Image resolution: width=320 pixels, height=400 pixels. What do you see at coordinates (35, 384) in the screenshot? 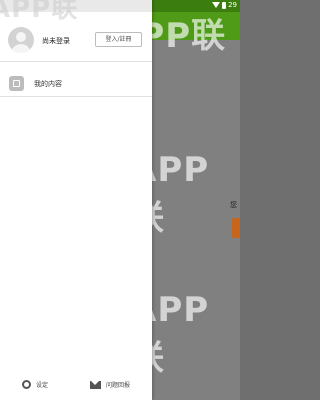
I see `settings-button: 设定` at bounding box center [35, 384].